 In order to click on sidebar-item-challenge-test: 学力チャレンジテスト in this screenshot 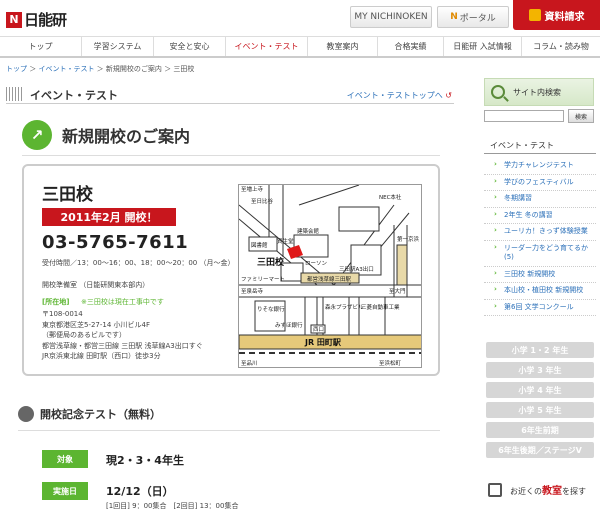, I will do `click(540, 166)`.